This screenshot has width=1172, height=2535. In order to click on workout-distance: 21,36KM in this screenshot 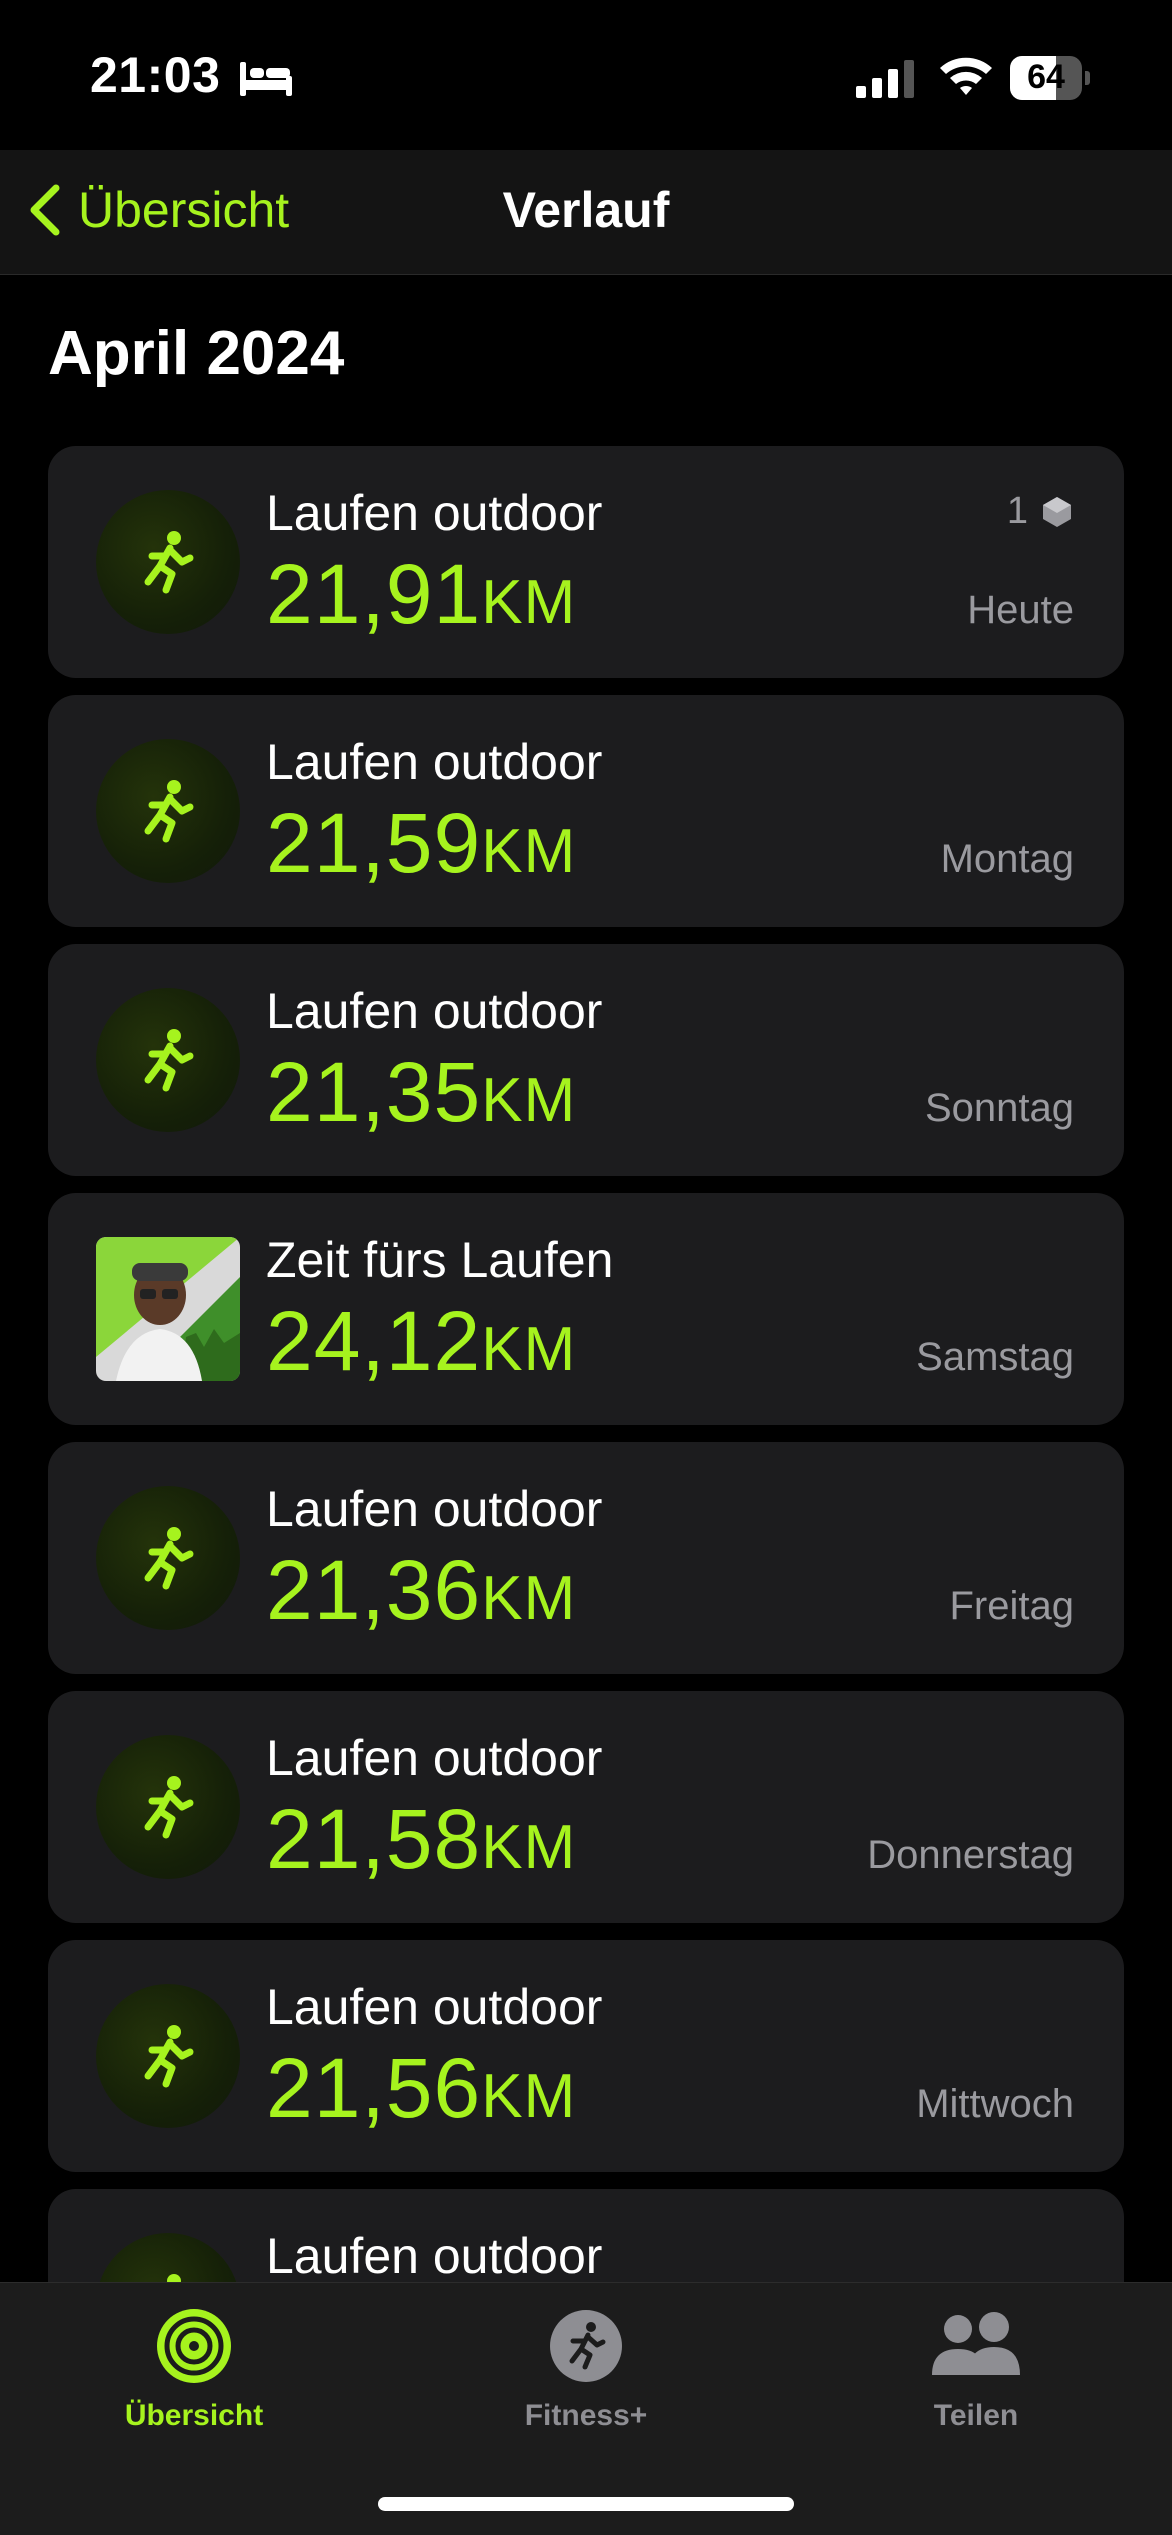, I will do `click(421, 1590)`.